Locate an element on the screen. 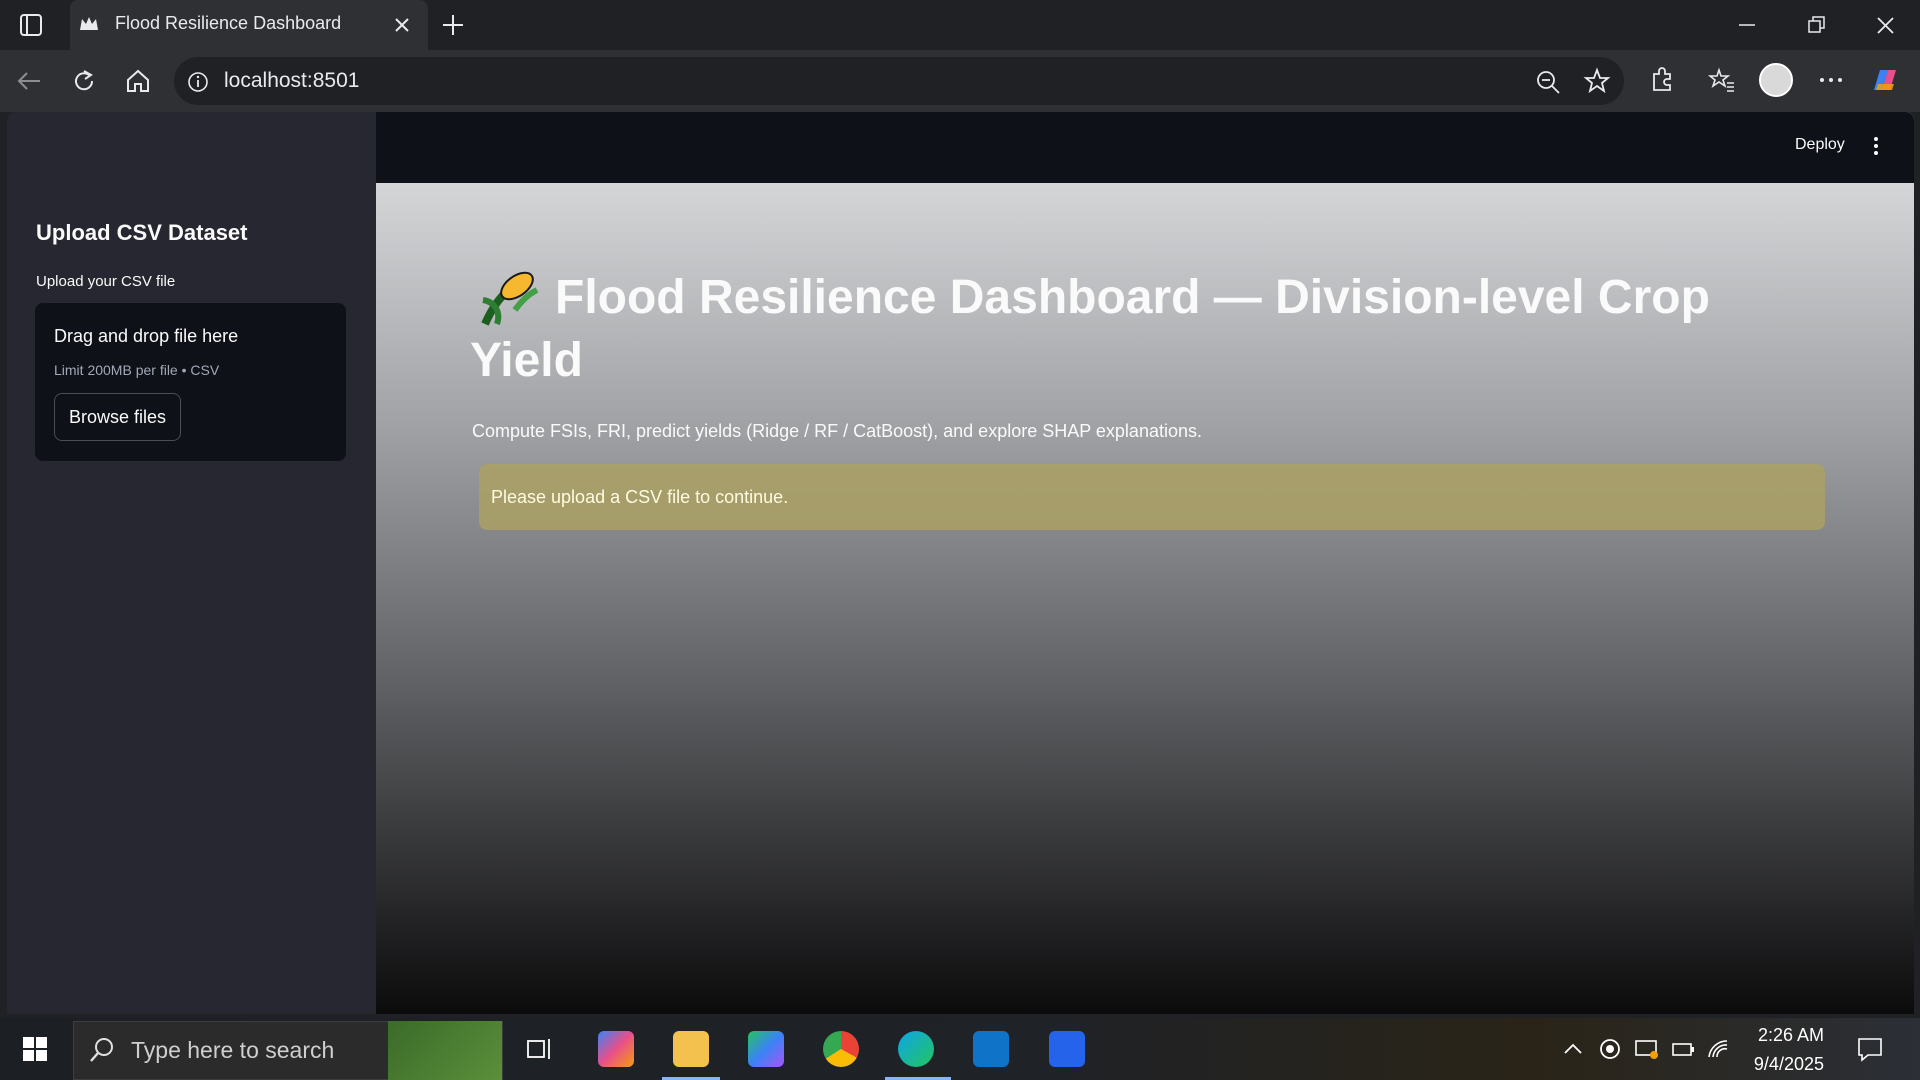 Image resolution: width=1920 pixels, height=1080 pixels. task-view-icon is located at coordinates (540, 1049).